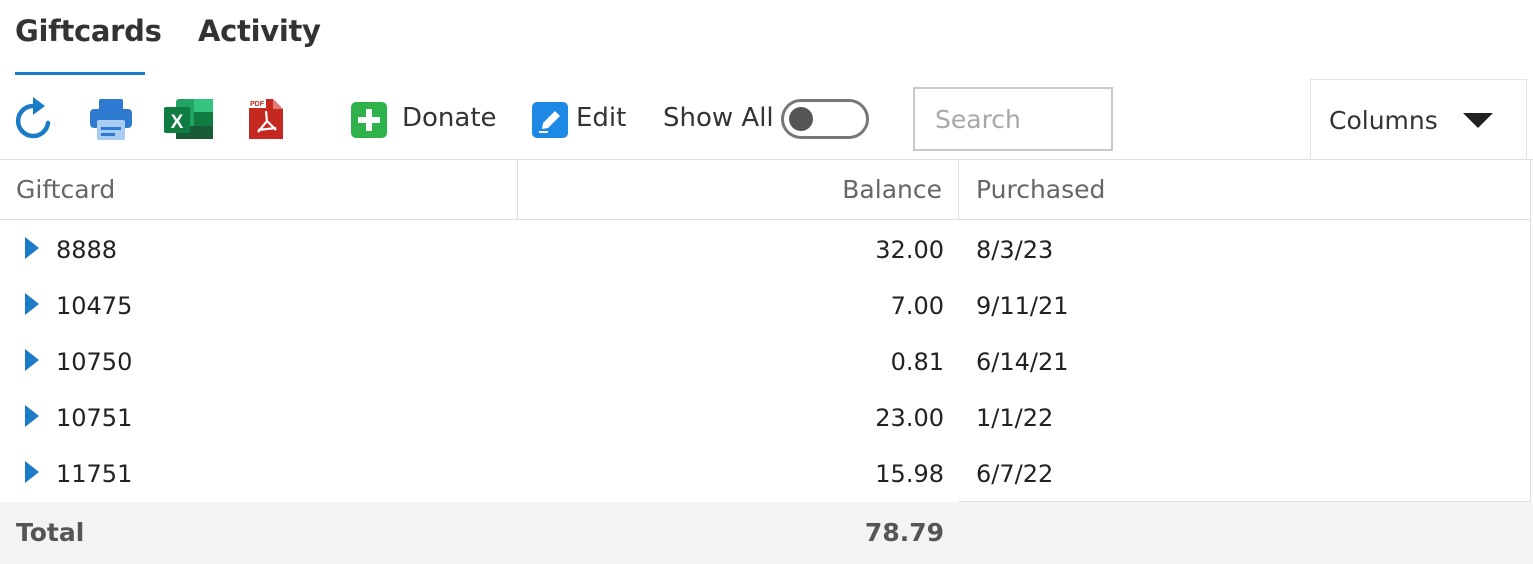  I want to click on column-header-purchased: Purchased, so click(1245, 190).